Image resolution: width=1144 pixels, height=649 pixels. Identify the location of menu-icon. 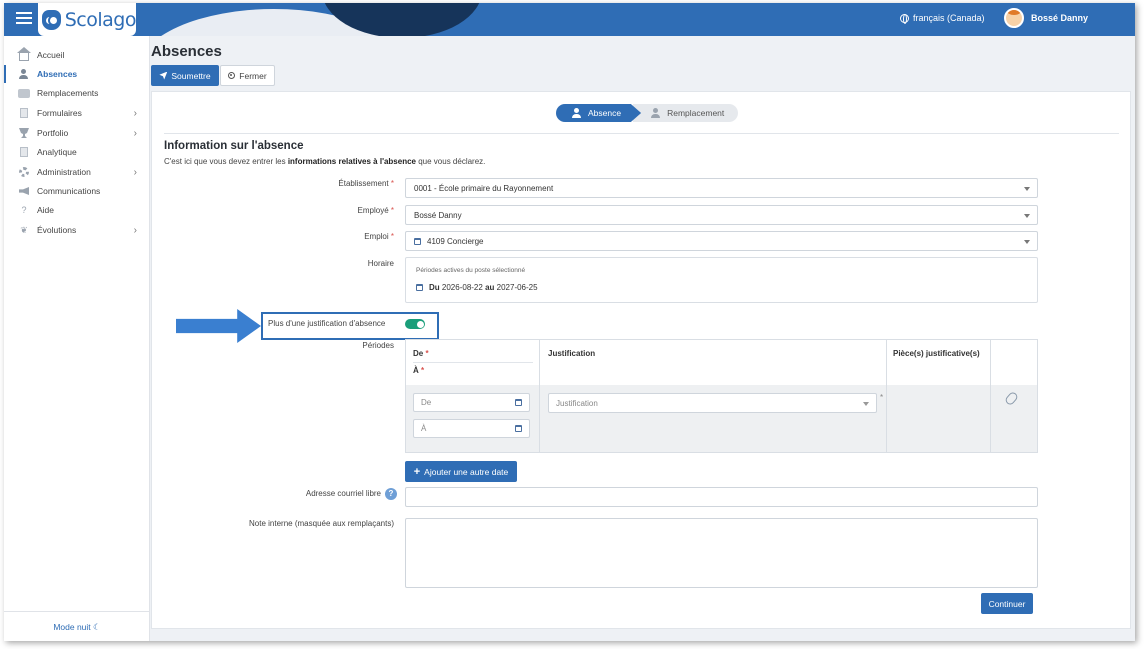
(24, 19).